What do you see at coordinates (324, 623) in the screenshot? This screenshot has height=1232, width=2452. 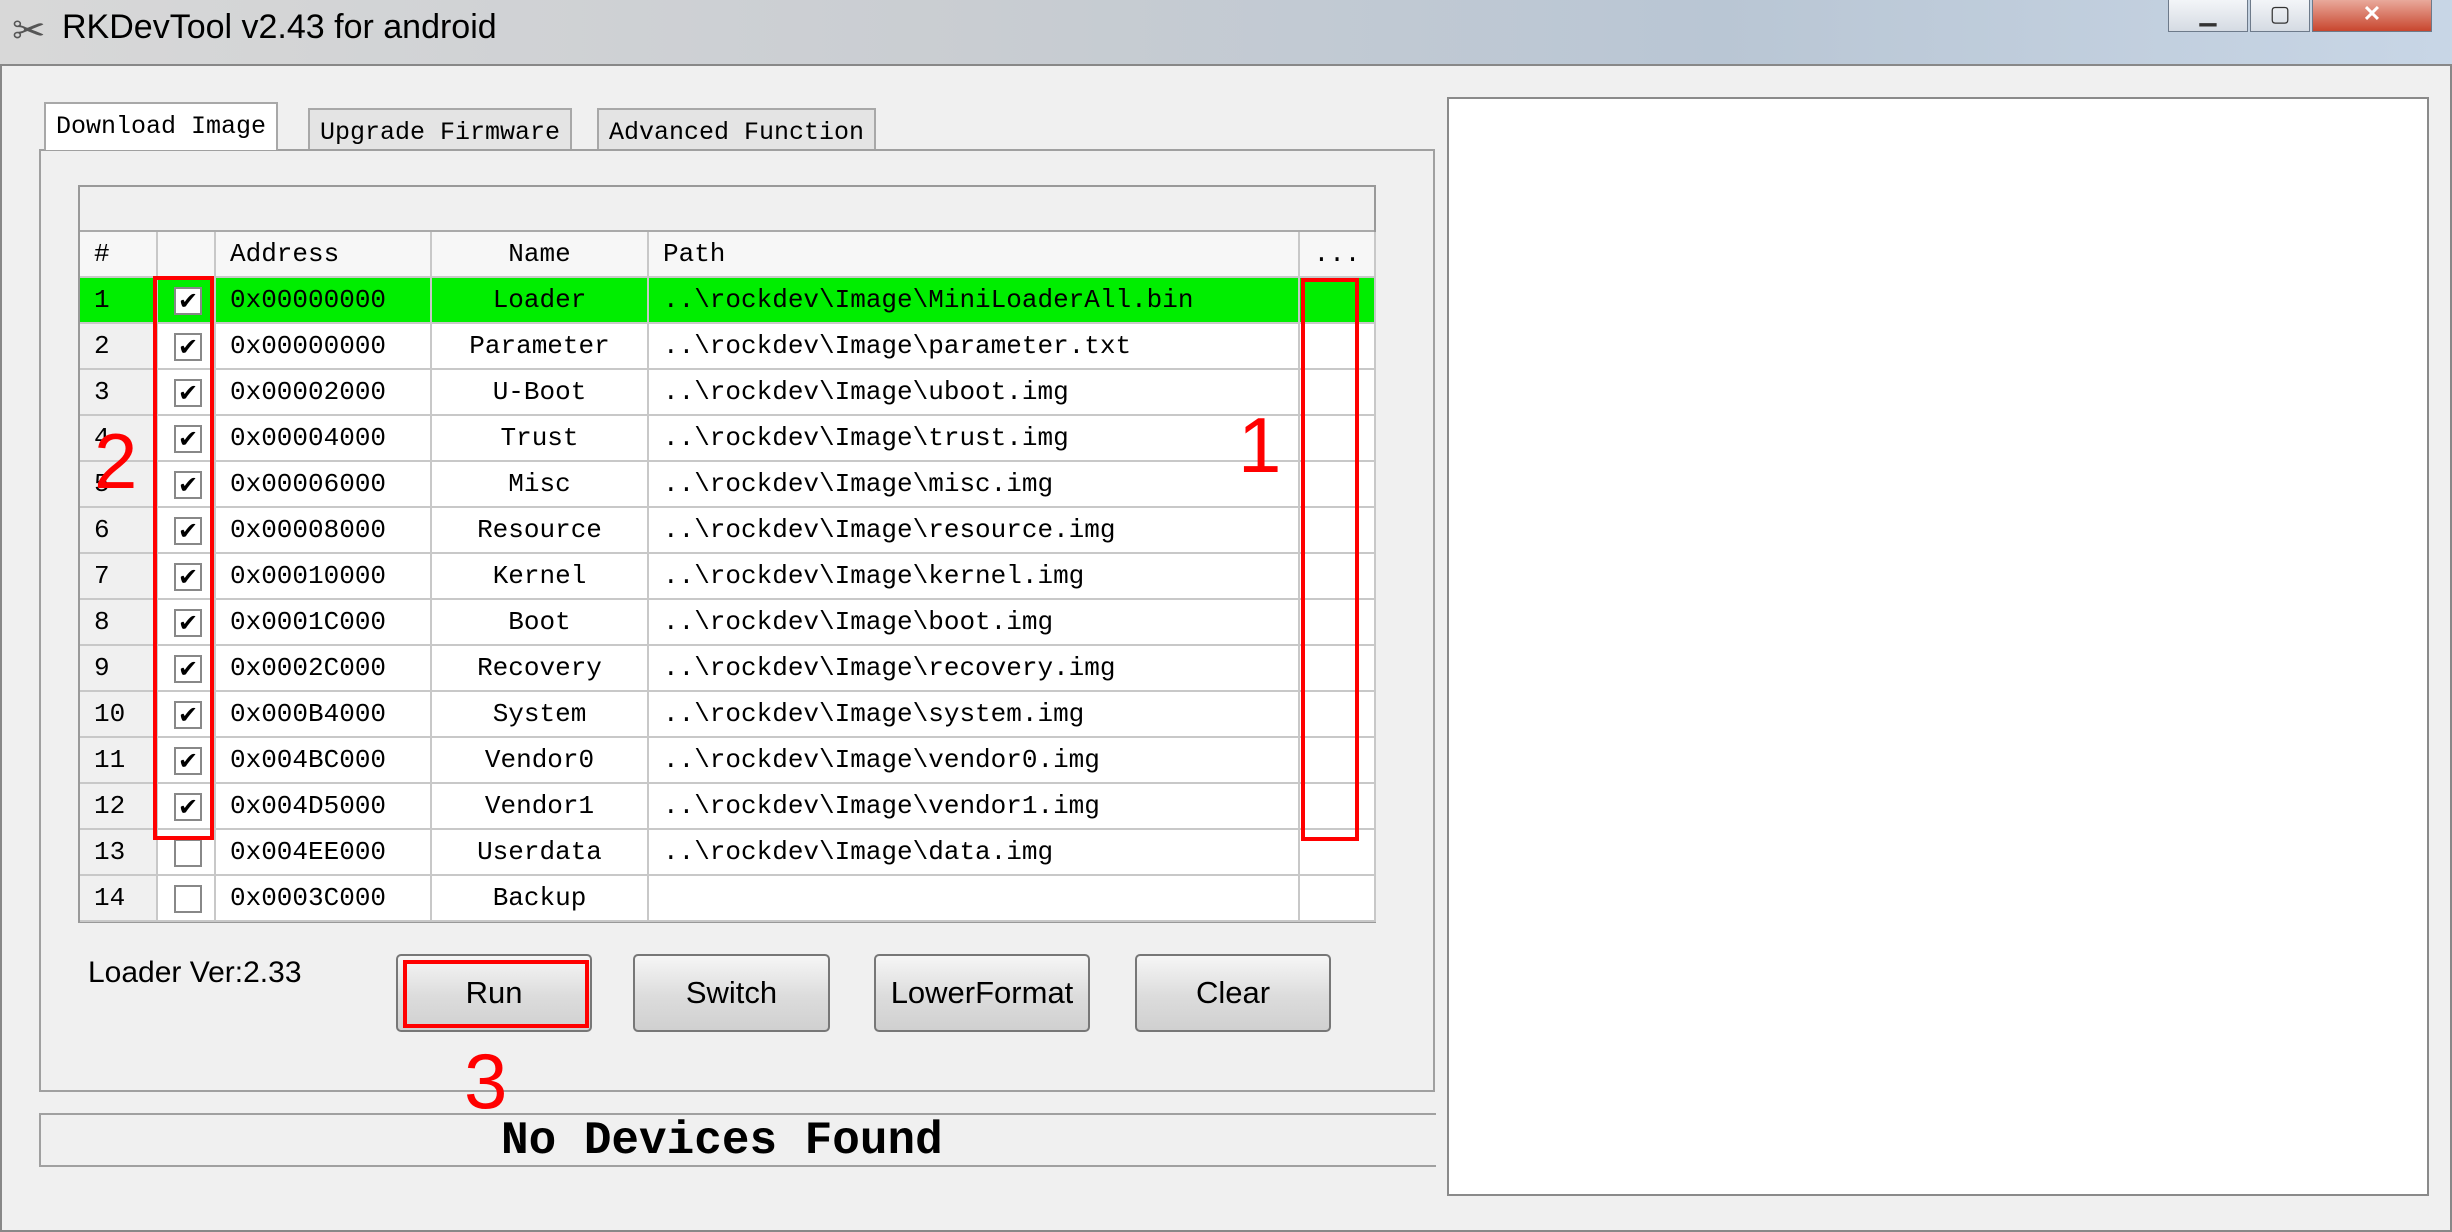 I see `row-address: 0x0001C000` at bounding box center [324, 623].